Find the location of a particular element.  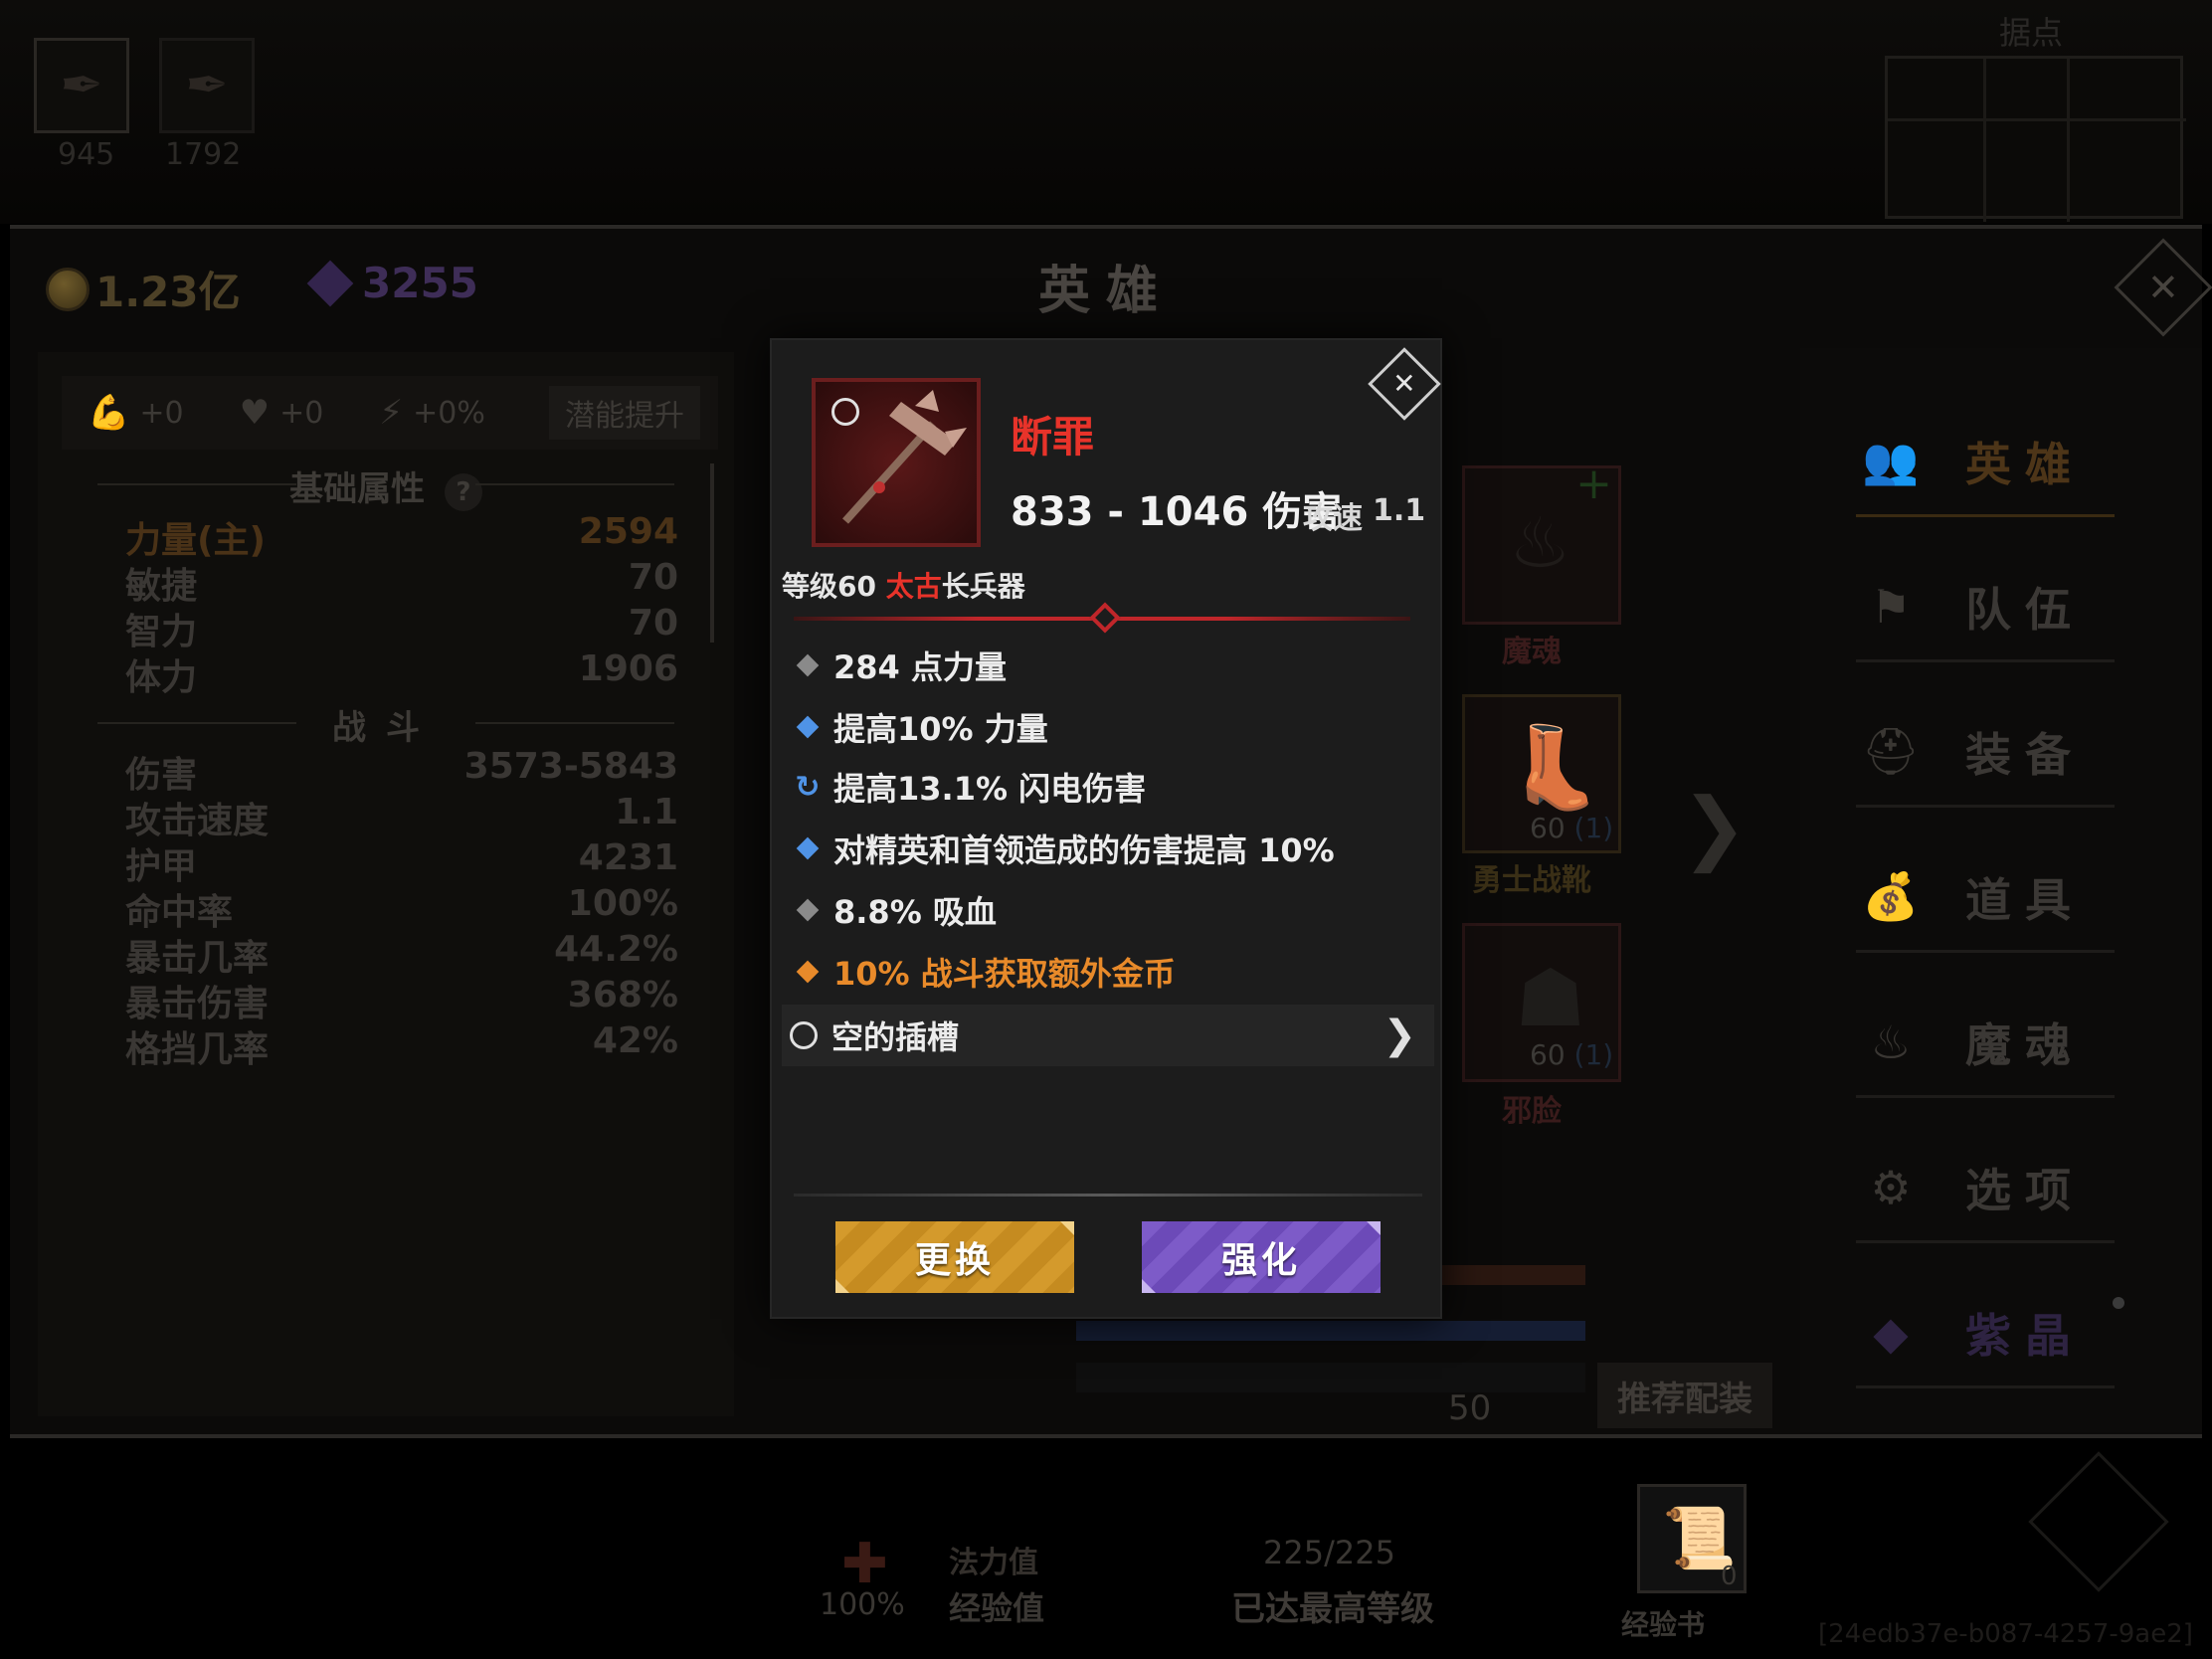

enhance-button: 强化 is located at coordinates (1261, 1257).